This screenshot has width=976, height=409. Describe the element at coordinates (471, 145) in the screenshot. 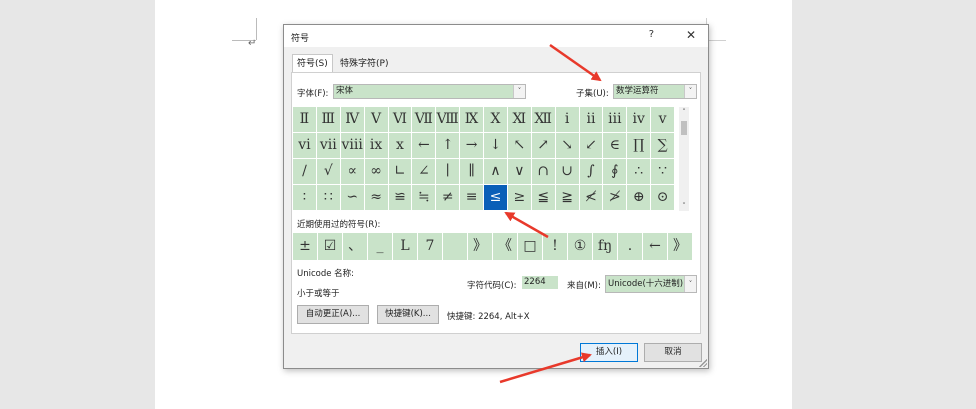

I see `symbol-cell: →` at that location.